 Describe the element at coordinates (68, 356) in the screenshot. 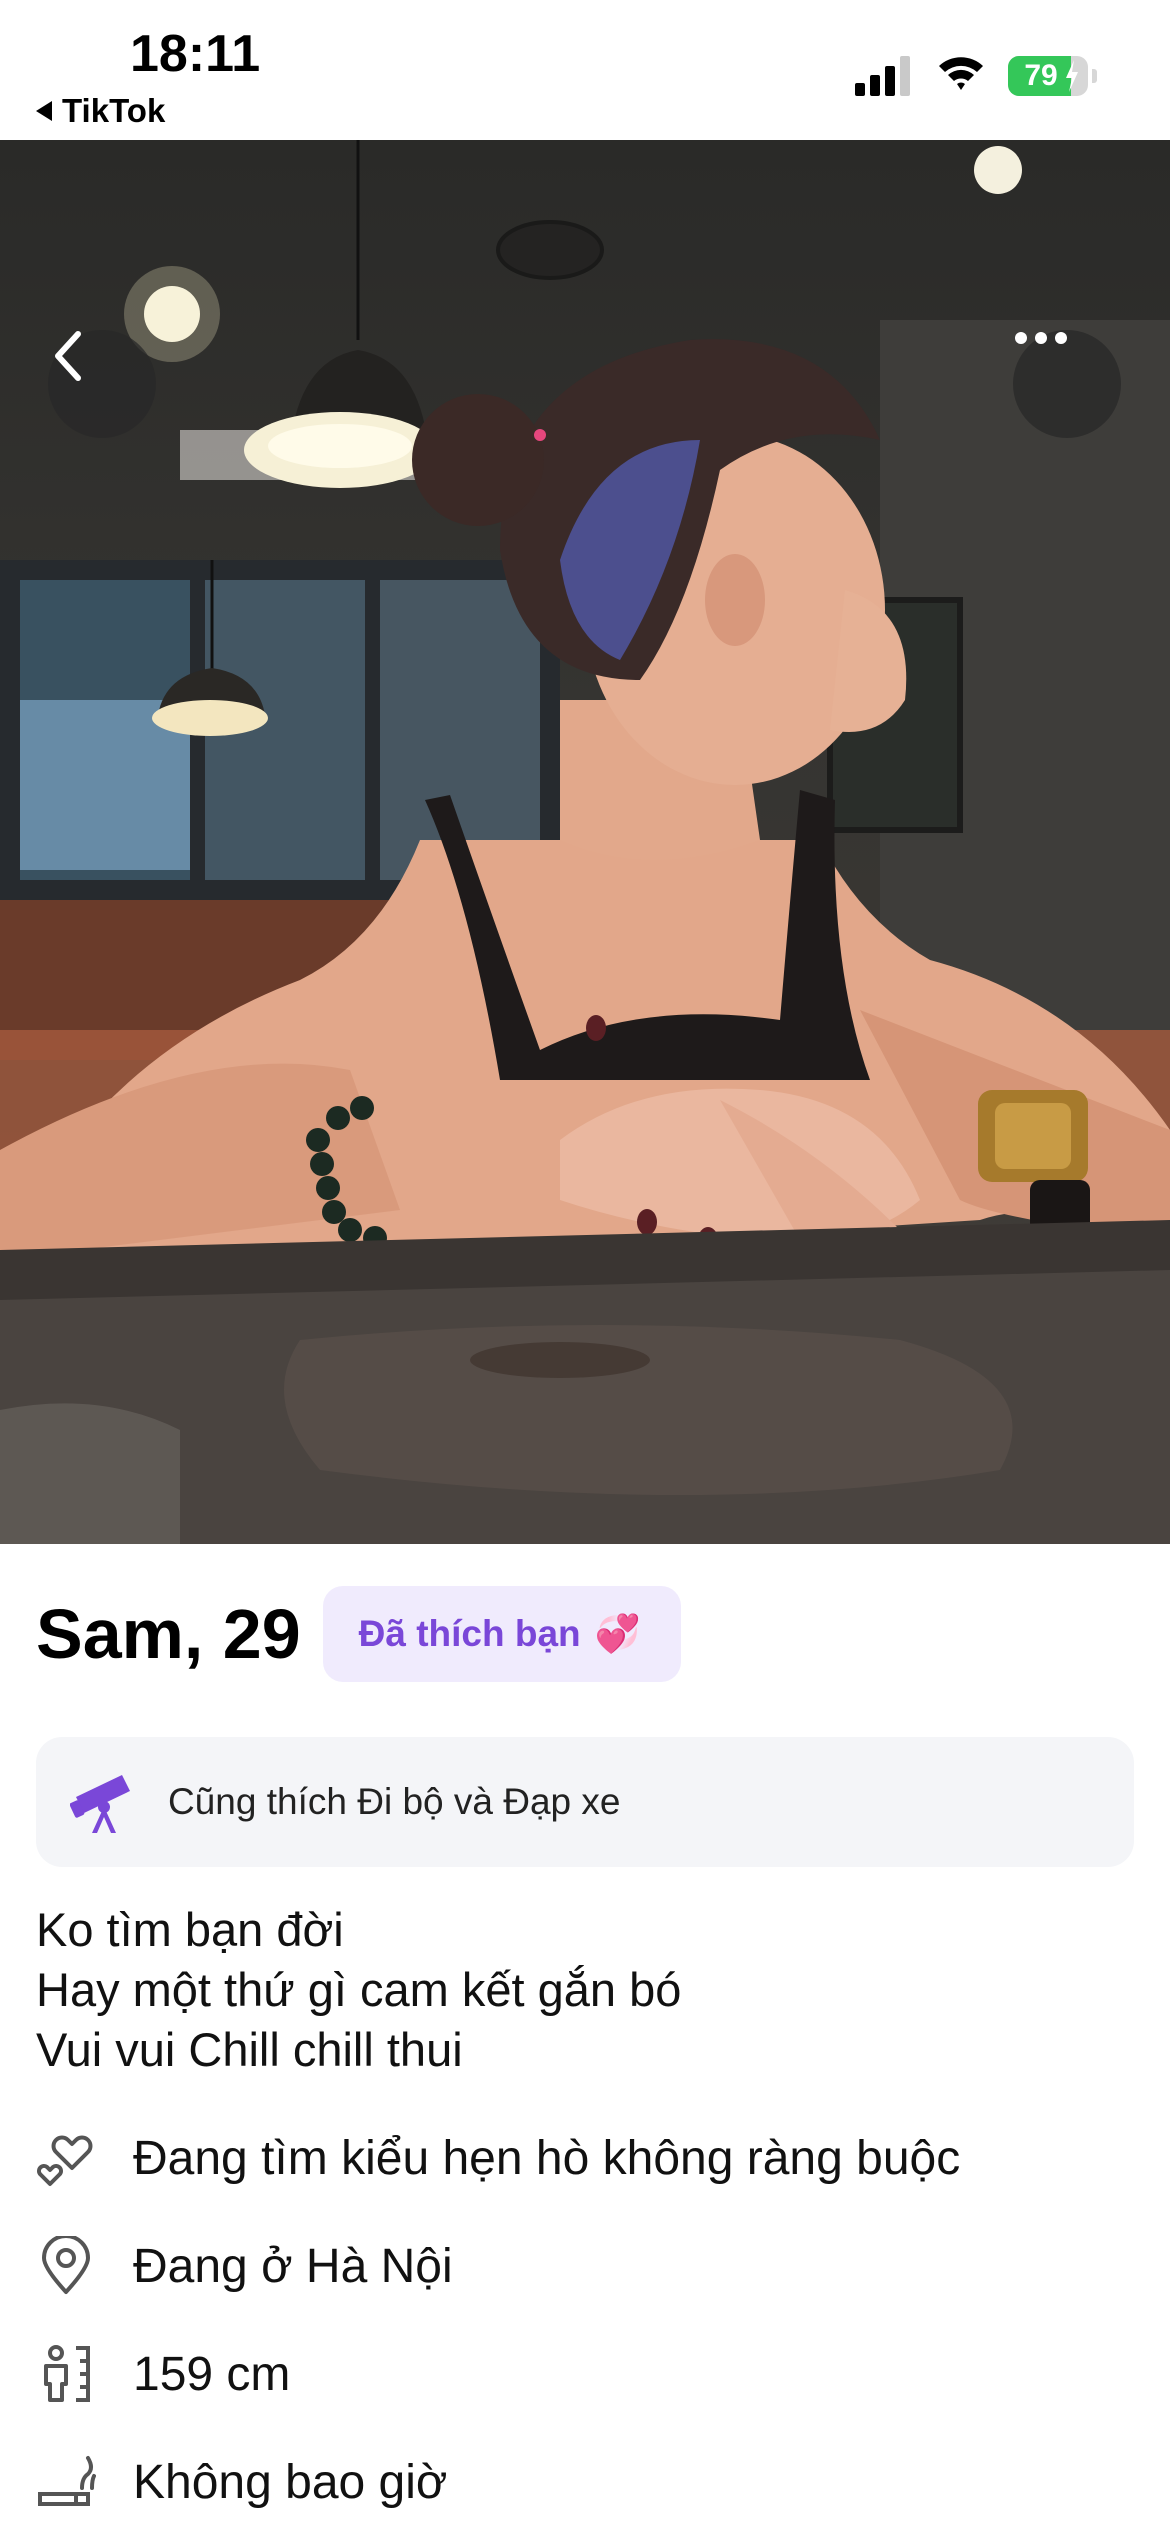

I see `chevron-left-icon` at that location.